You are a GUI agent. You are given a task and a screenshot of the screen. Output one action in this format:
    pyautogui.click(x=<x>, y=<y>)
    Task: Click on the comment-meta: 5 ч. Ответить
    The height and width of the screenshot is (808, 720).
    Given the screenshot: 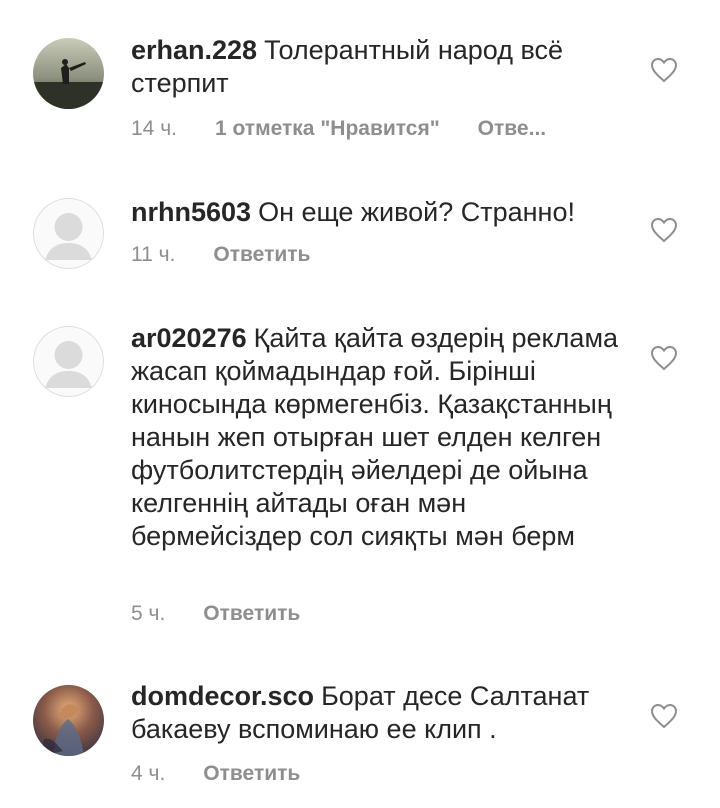 What is the action you would take?
    pyautogui.click(x=215, y=614)
    